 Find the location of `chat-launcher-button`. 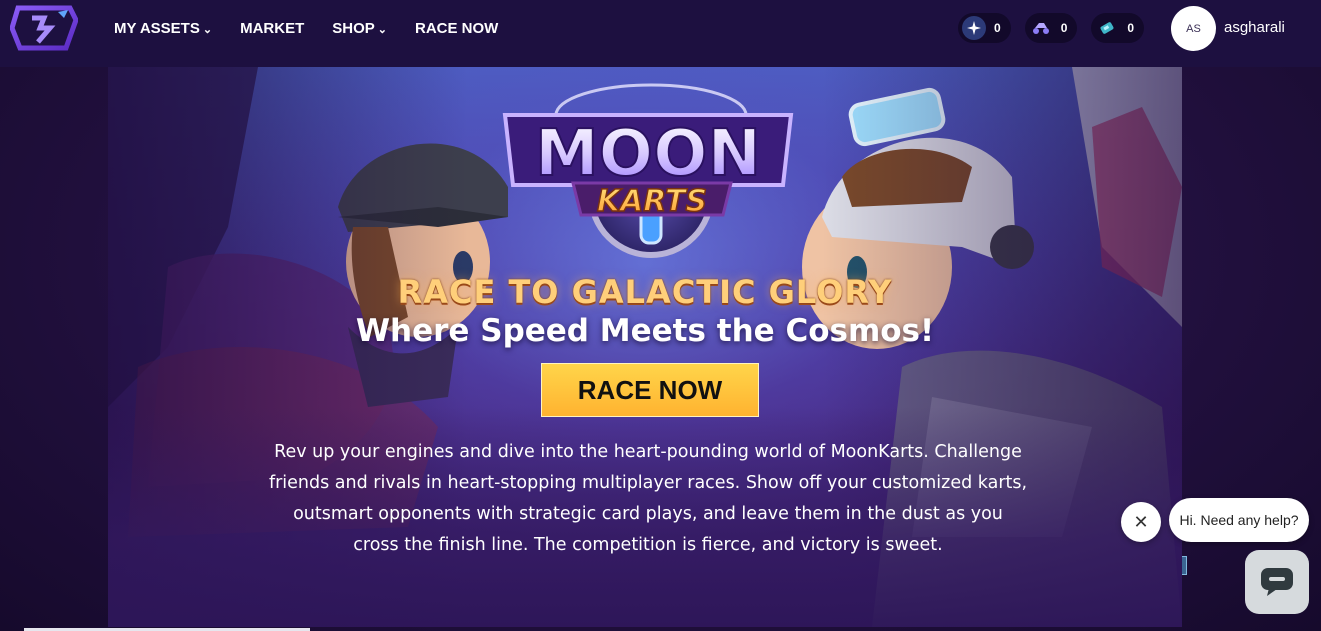

chat-launcher-button is located at coordinates (1277, 582).